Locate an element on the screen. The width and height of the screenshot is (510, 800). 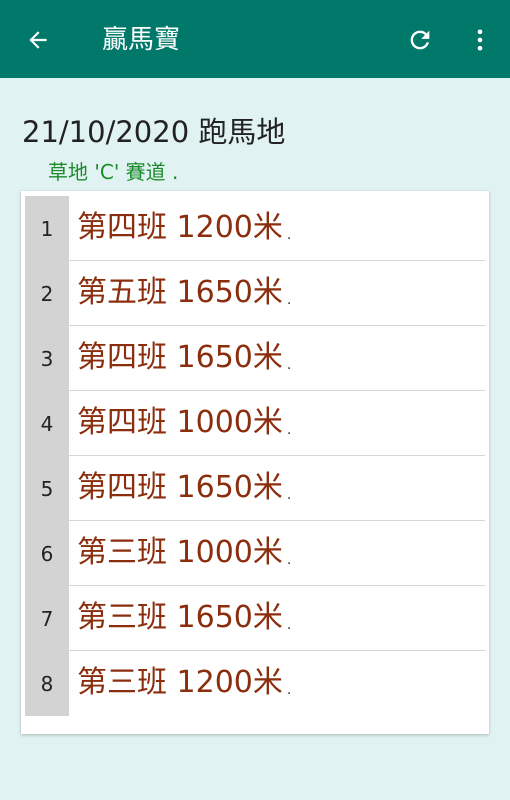
race-row: 1 第四班 1200米. is located at coordinates (255, 228).